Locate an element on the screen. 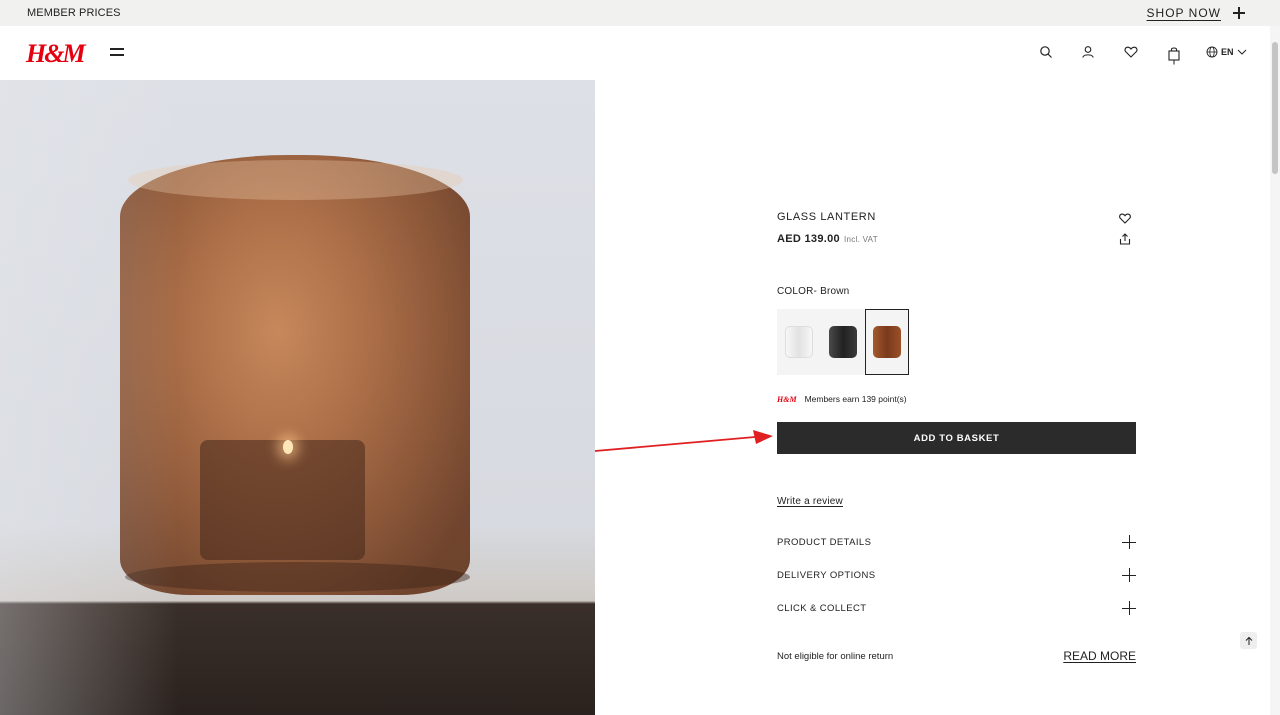  language-selector: EN is located at coordinates (1226, 52).